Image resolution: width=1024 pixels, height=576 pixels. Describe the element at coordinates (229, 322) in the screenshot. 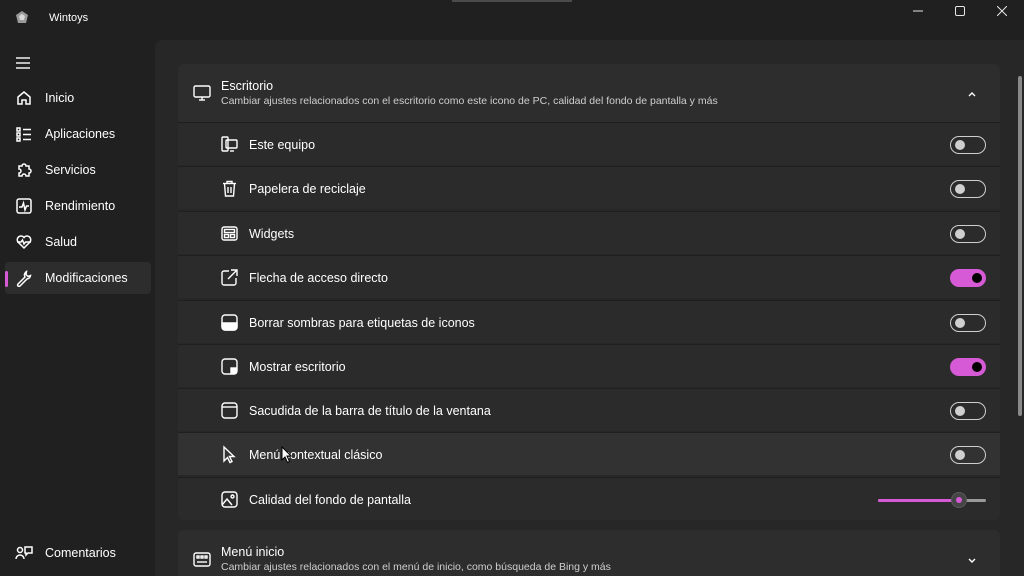

I see `shadow-icon` at that location.